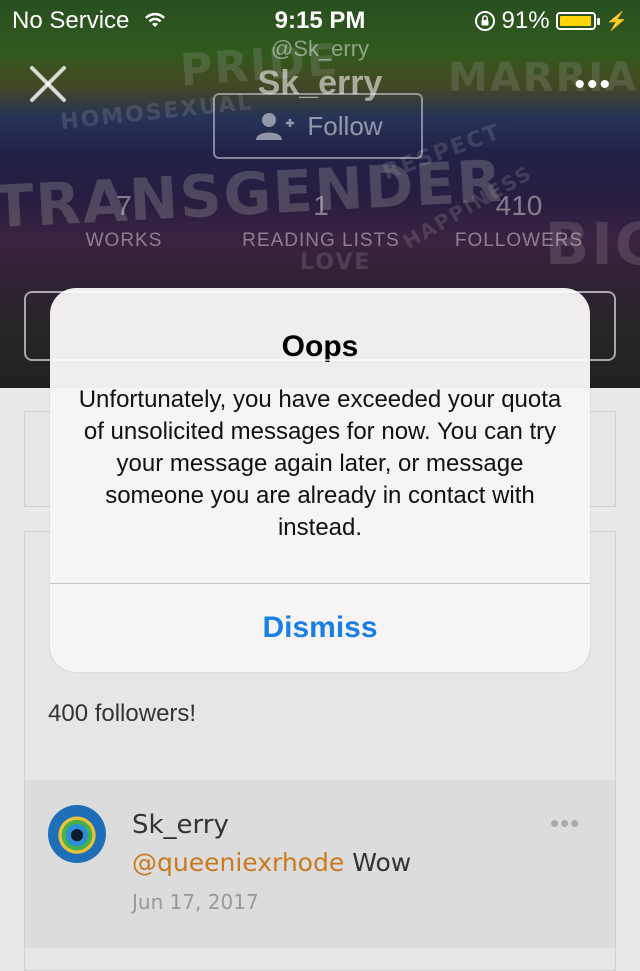 This screenshot has height=971, width=640. Describe the element at coordinates (124, 205) in the screenshot. I see `stat-value: 7` at that location.